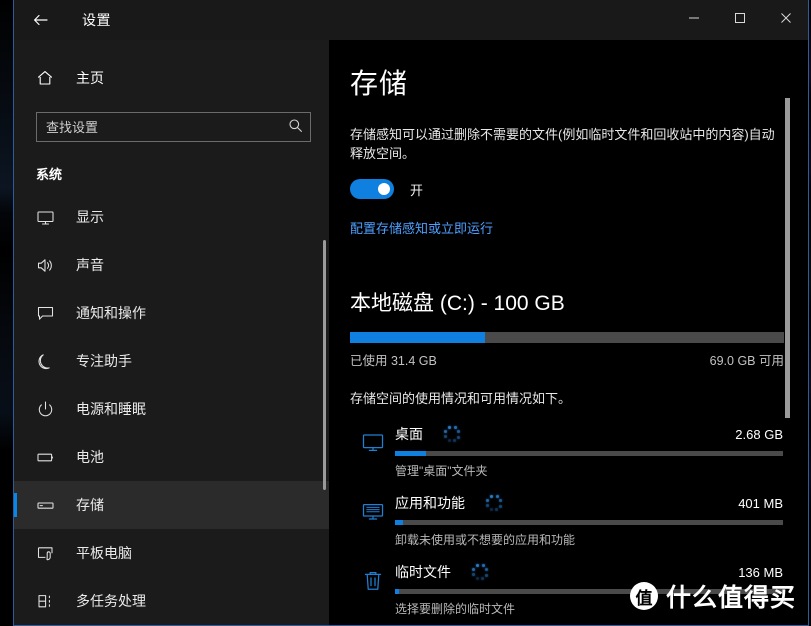 The image size is (811, 626). I want to click on minimize-button, so click(694, 20).